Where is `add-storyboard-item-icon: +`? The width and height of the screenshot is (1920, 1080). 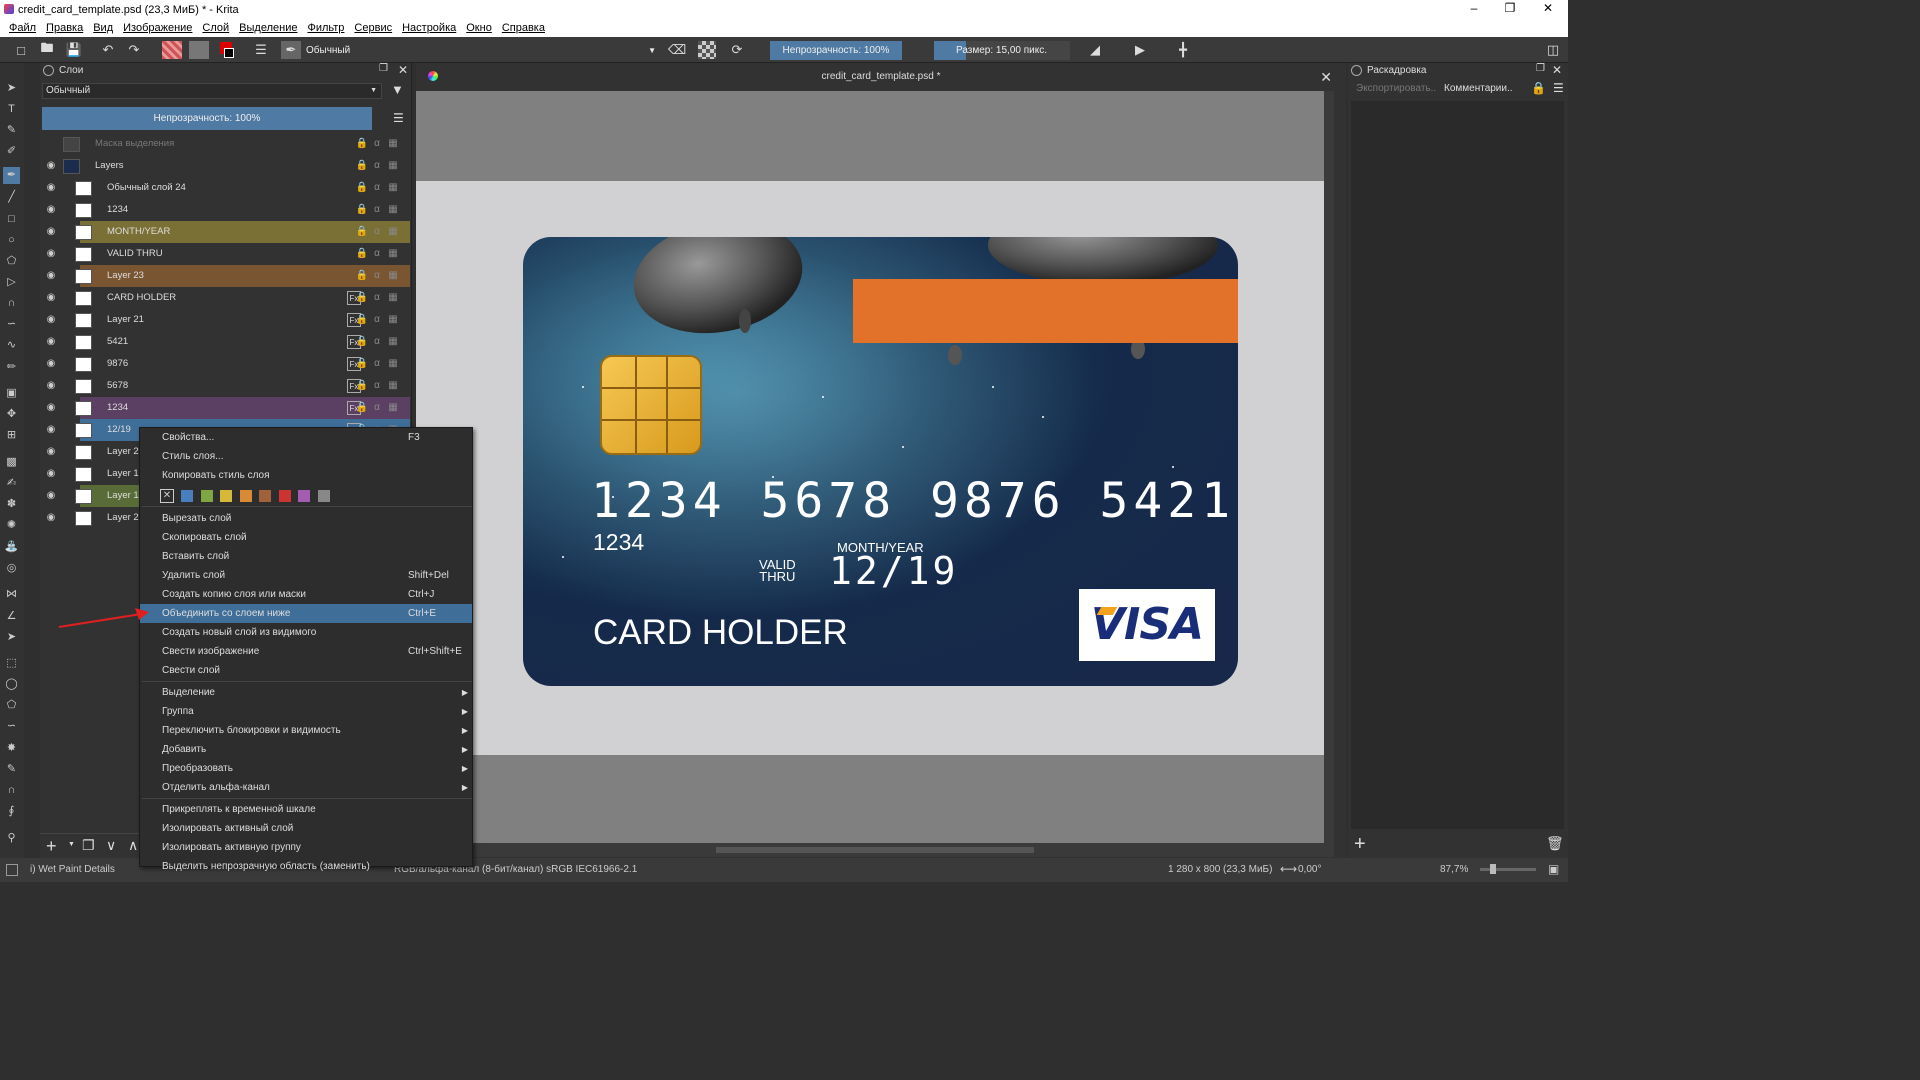
add-storyboard-item-icon: + is located at coordinates (1360, 844).